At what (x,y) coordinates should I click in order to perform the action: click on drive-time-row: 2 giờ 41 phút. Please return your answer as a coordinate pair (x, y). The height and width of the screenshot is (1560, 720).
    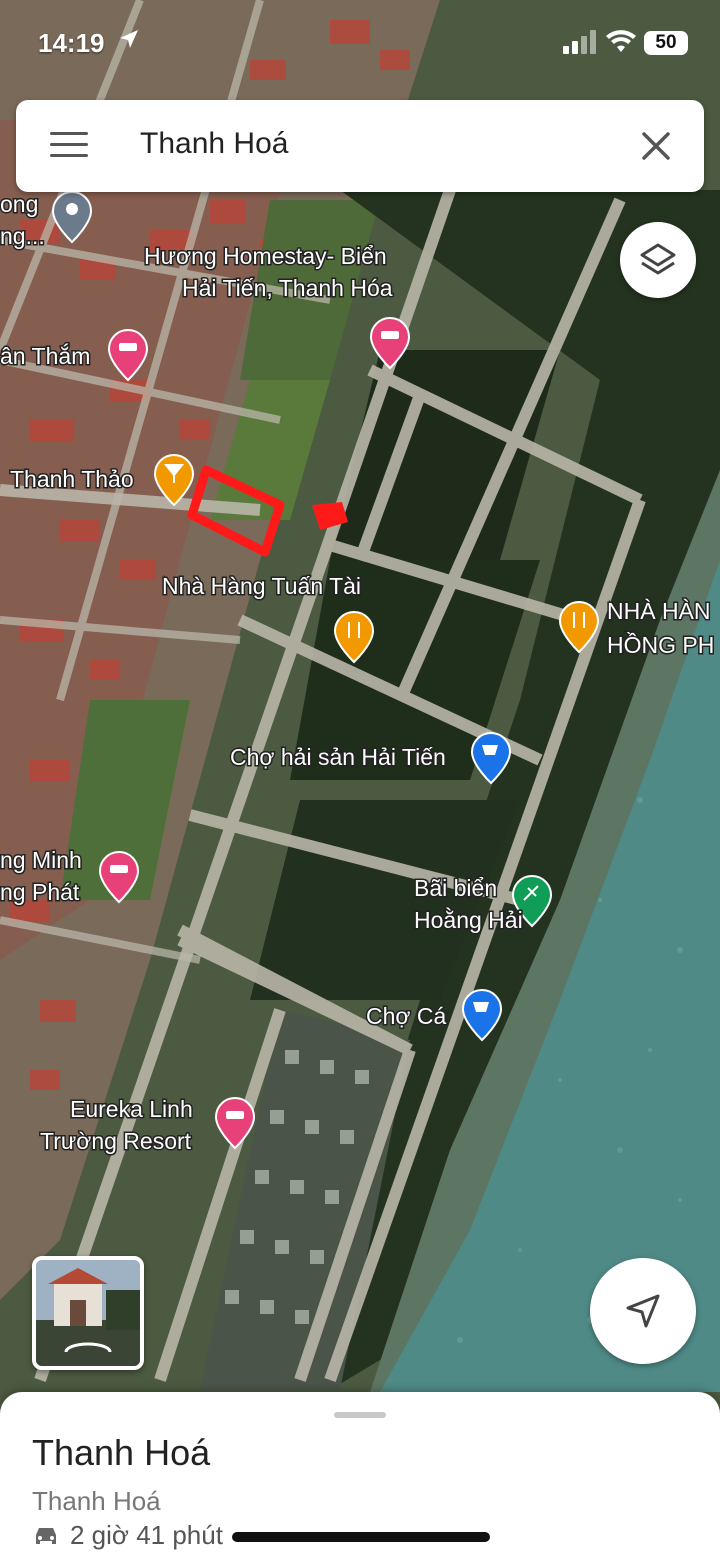
    Looking at the image, I should click on (127, 1535).